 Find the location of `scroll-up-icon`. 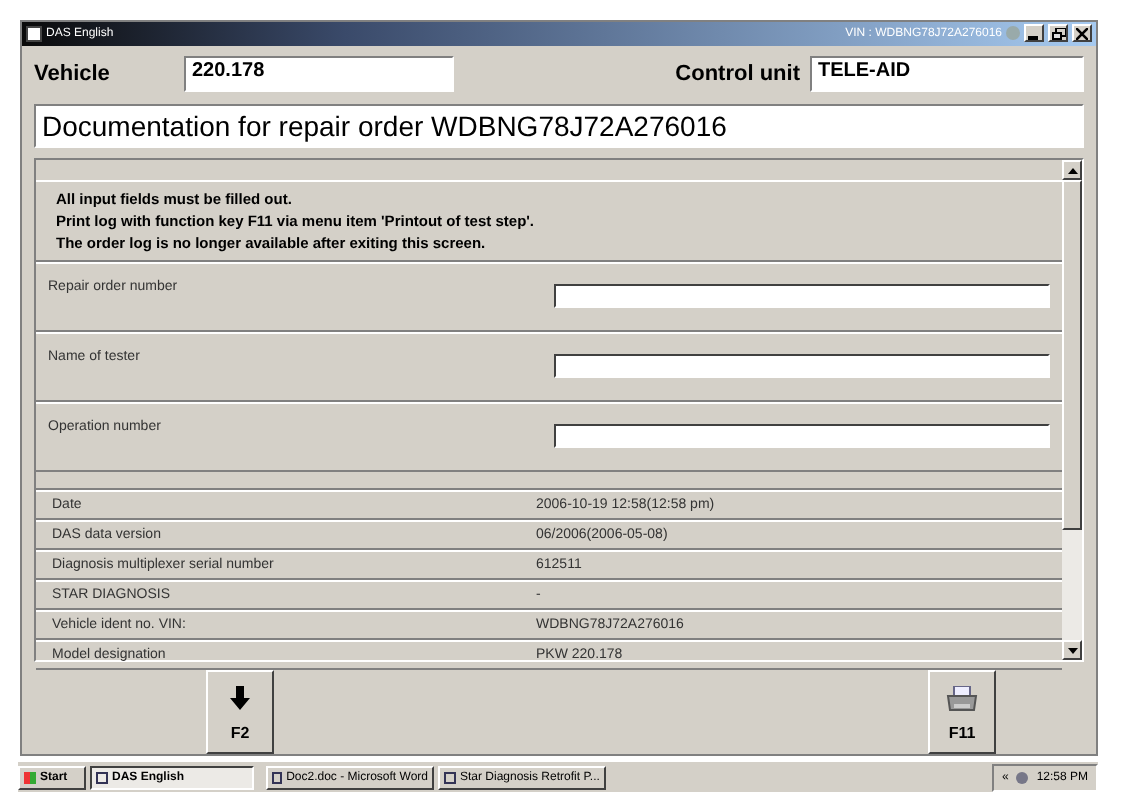

scroll-up-icon is located at coordinates (1072, 170).